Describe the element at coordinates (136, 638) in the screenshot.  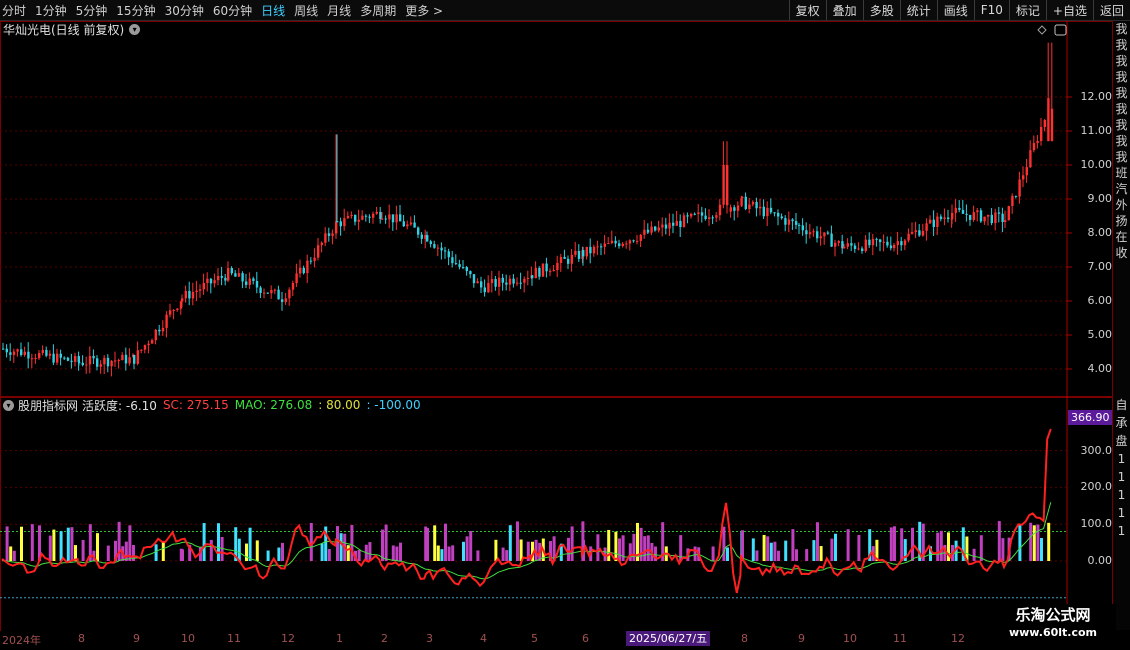
I see `date-tick-label: 9` at that location.